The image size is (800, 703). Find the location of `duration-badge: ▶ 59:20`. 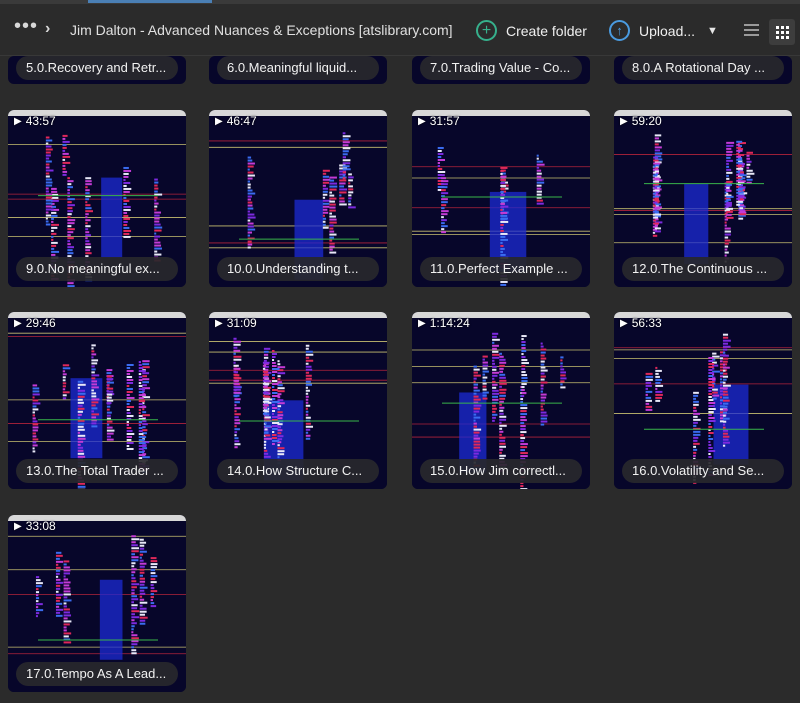

duration-badge: ▶ 59:20 is located at coordinates (641, 121).